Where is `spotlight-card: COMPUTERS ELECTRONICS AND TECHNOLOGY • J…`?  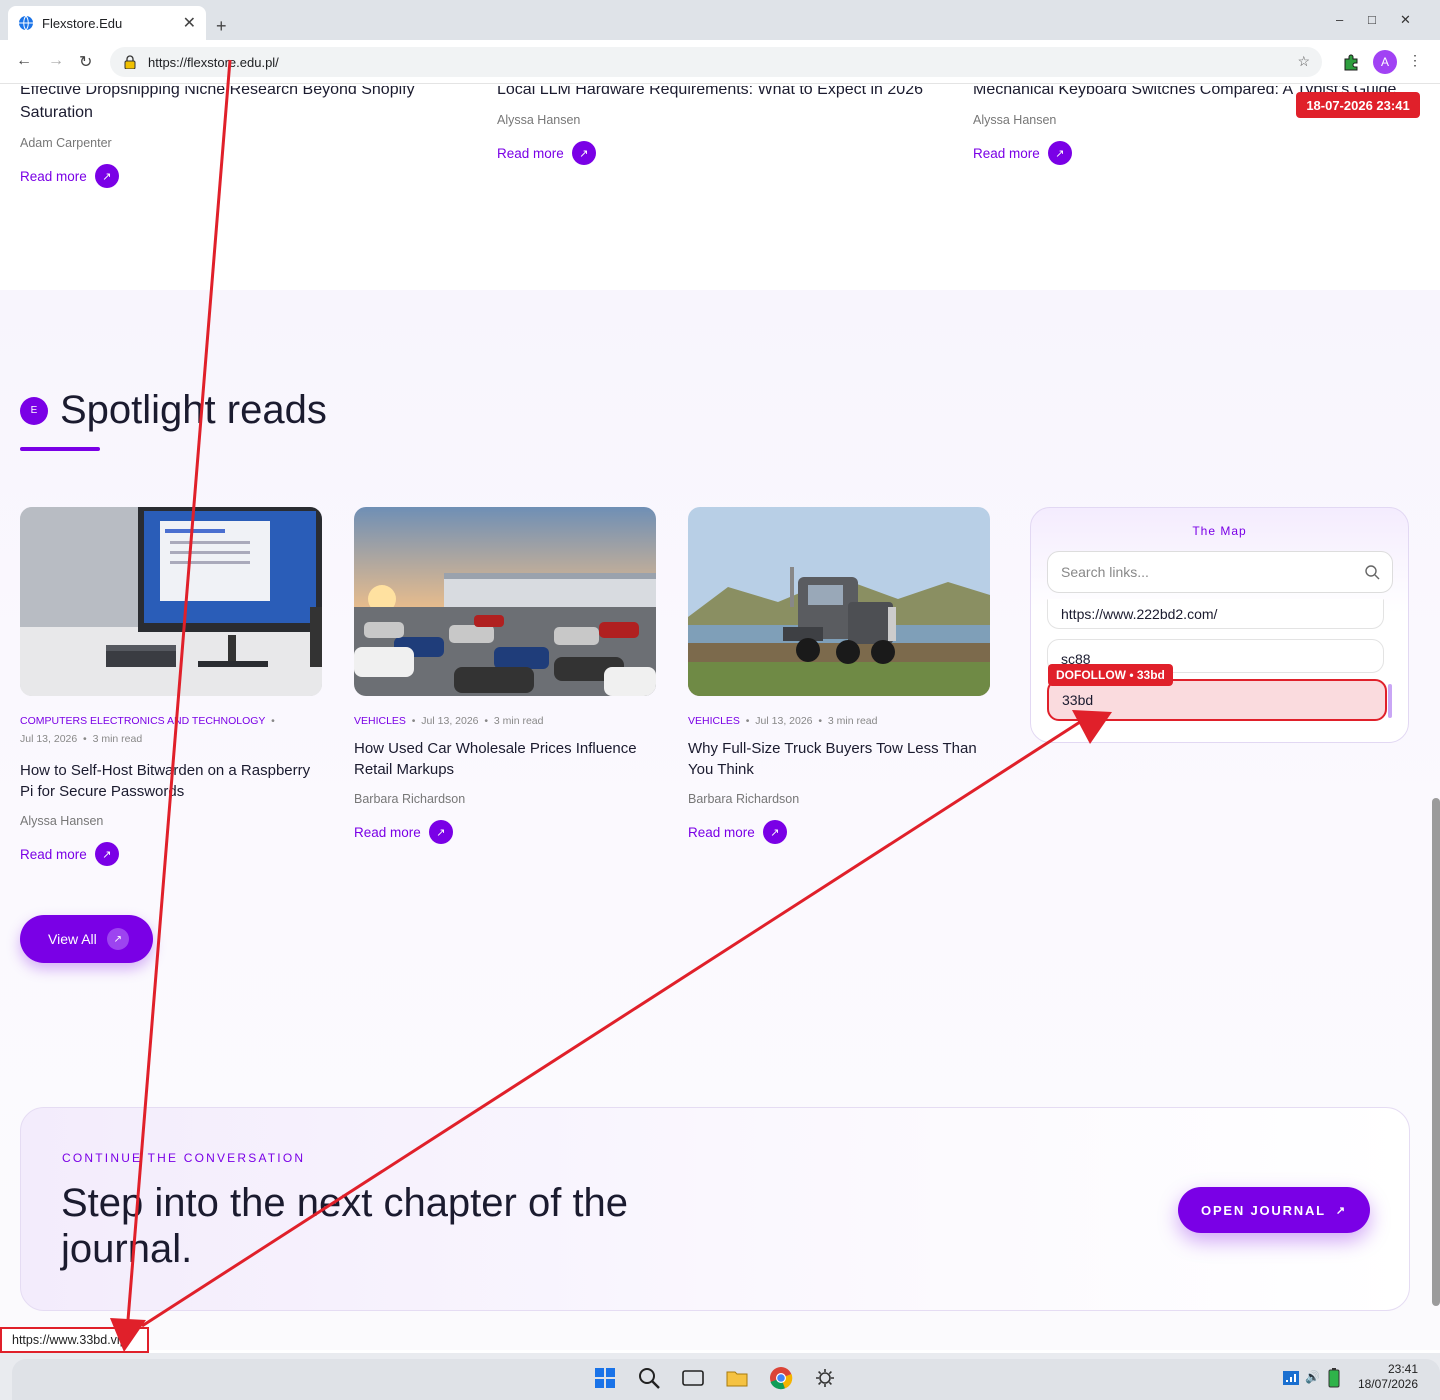 spotlight-card: COMPUTERS ELECTRONICS AND TECHNOLOGY • J… is located at coordinates (171, 686).